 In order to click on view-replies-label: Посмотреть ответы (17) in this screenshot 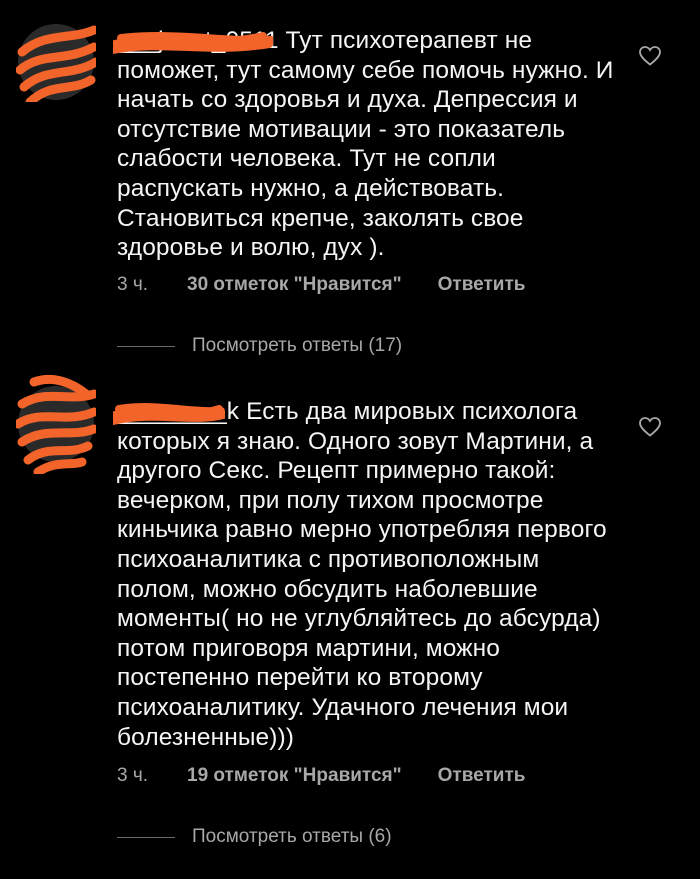, I will do `click(297, 345)`.